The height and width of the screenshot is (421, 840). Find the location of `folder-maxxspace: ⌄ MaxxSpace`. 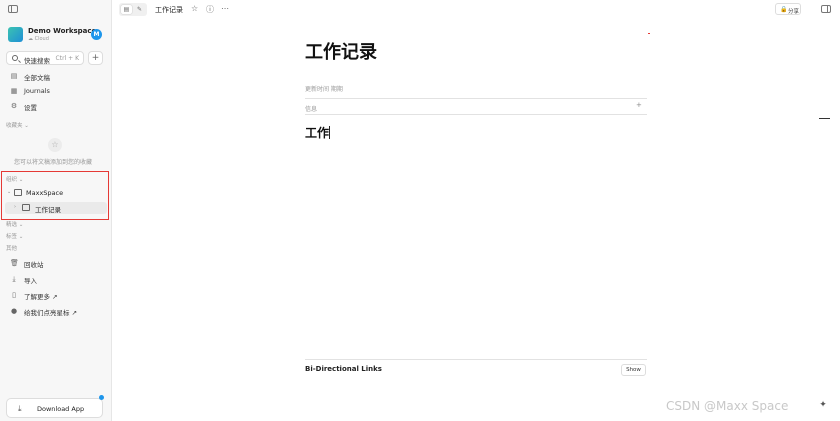

folder-maxxspace: ⌄ MaxxSpace is located at coordinates (56, 193).